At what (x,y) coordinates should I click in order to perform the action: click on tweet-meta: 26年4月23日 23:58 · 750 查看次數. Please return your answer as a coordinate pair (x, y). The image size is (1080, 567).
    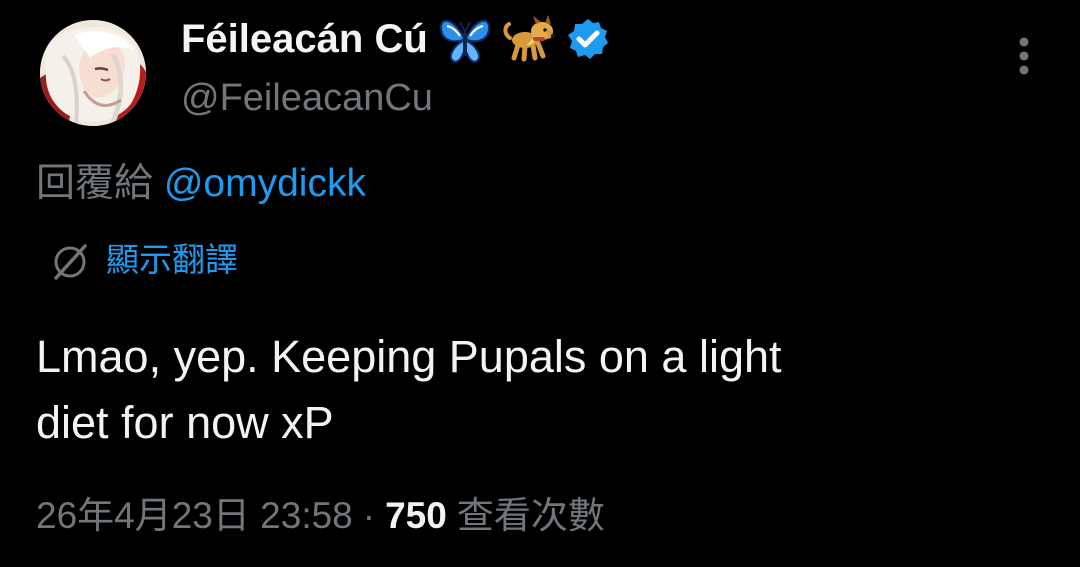
    Looking at the image, I should click on (320, 516).